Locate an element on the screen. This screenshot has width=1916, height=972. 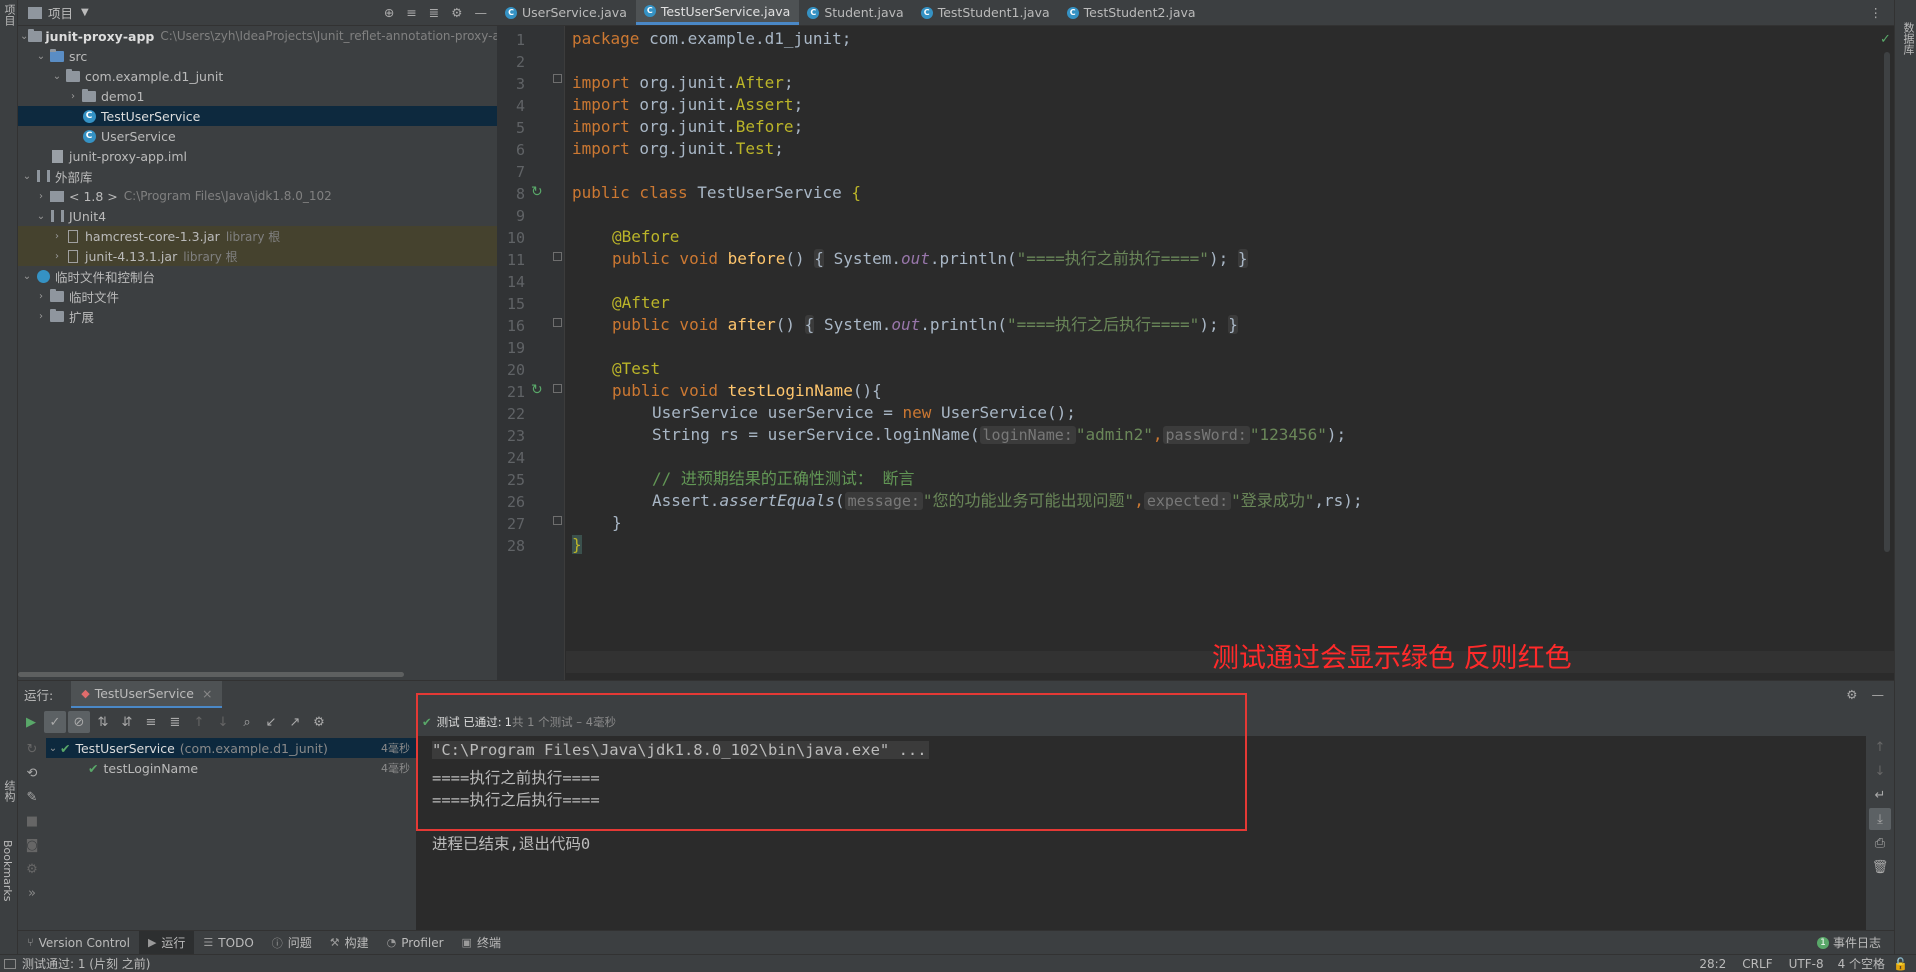
show-passed-icon: ✓ is located at coordinates (55, 722).